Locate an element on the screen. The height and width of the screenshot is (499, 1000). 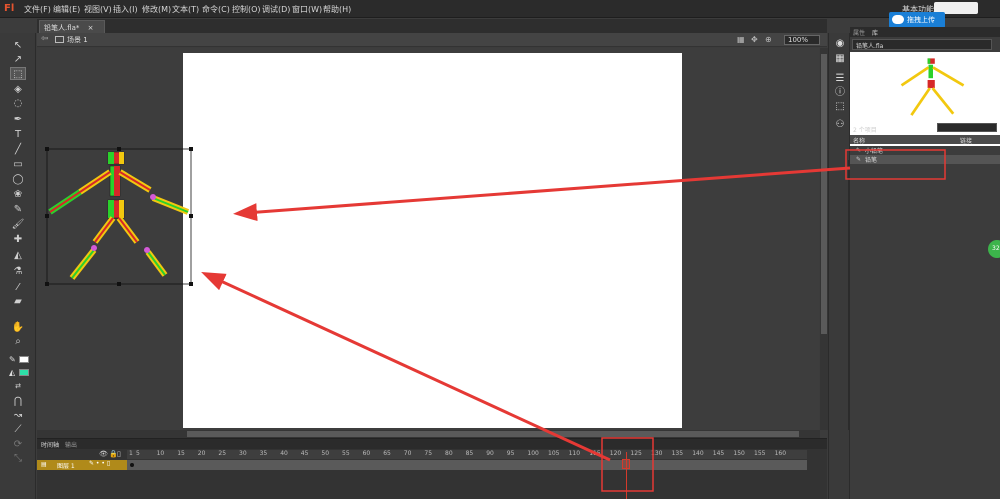
ruler-tick-115: 115 is located at coordinates (595, 453).